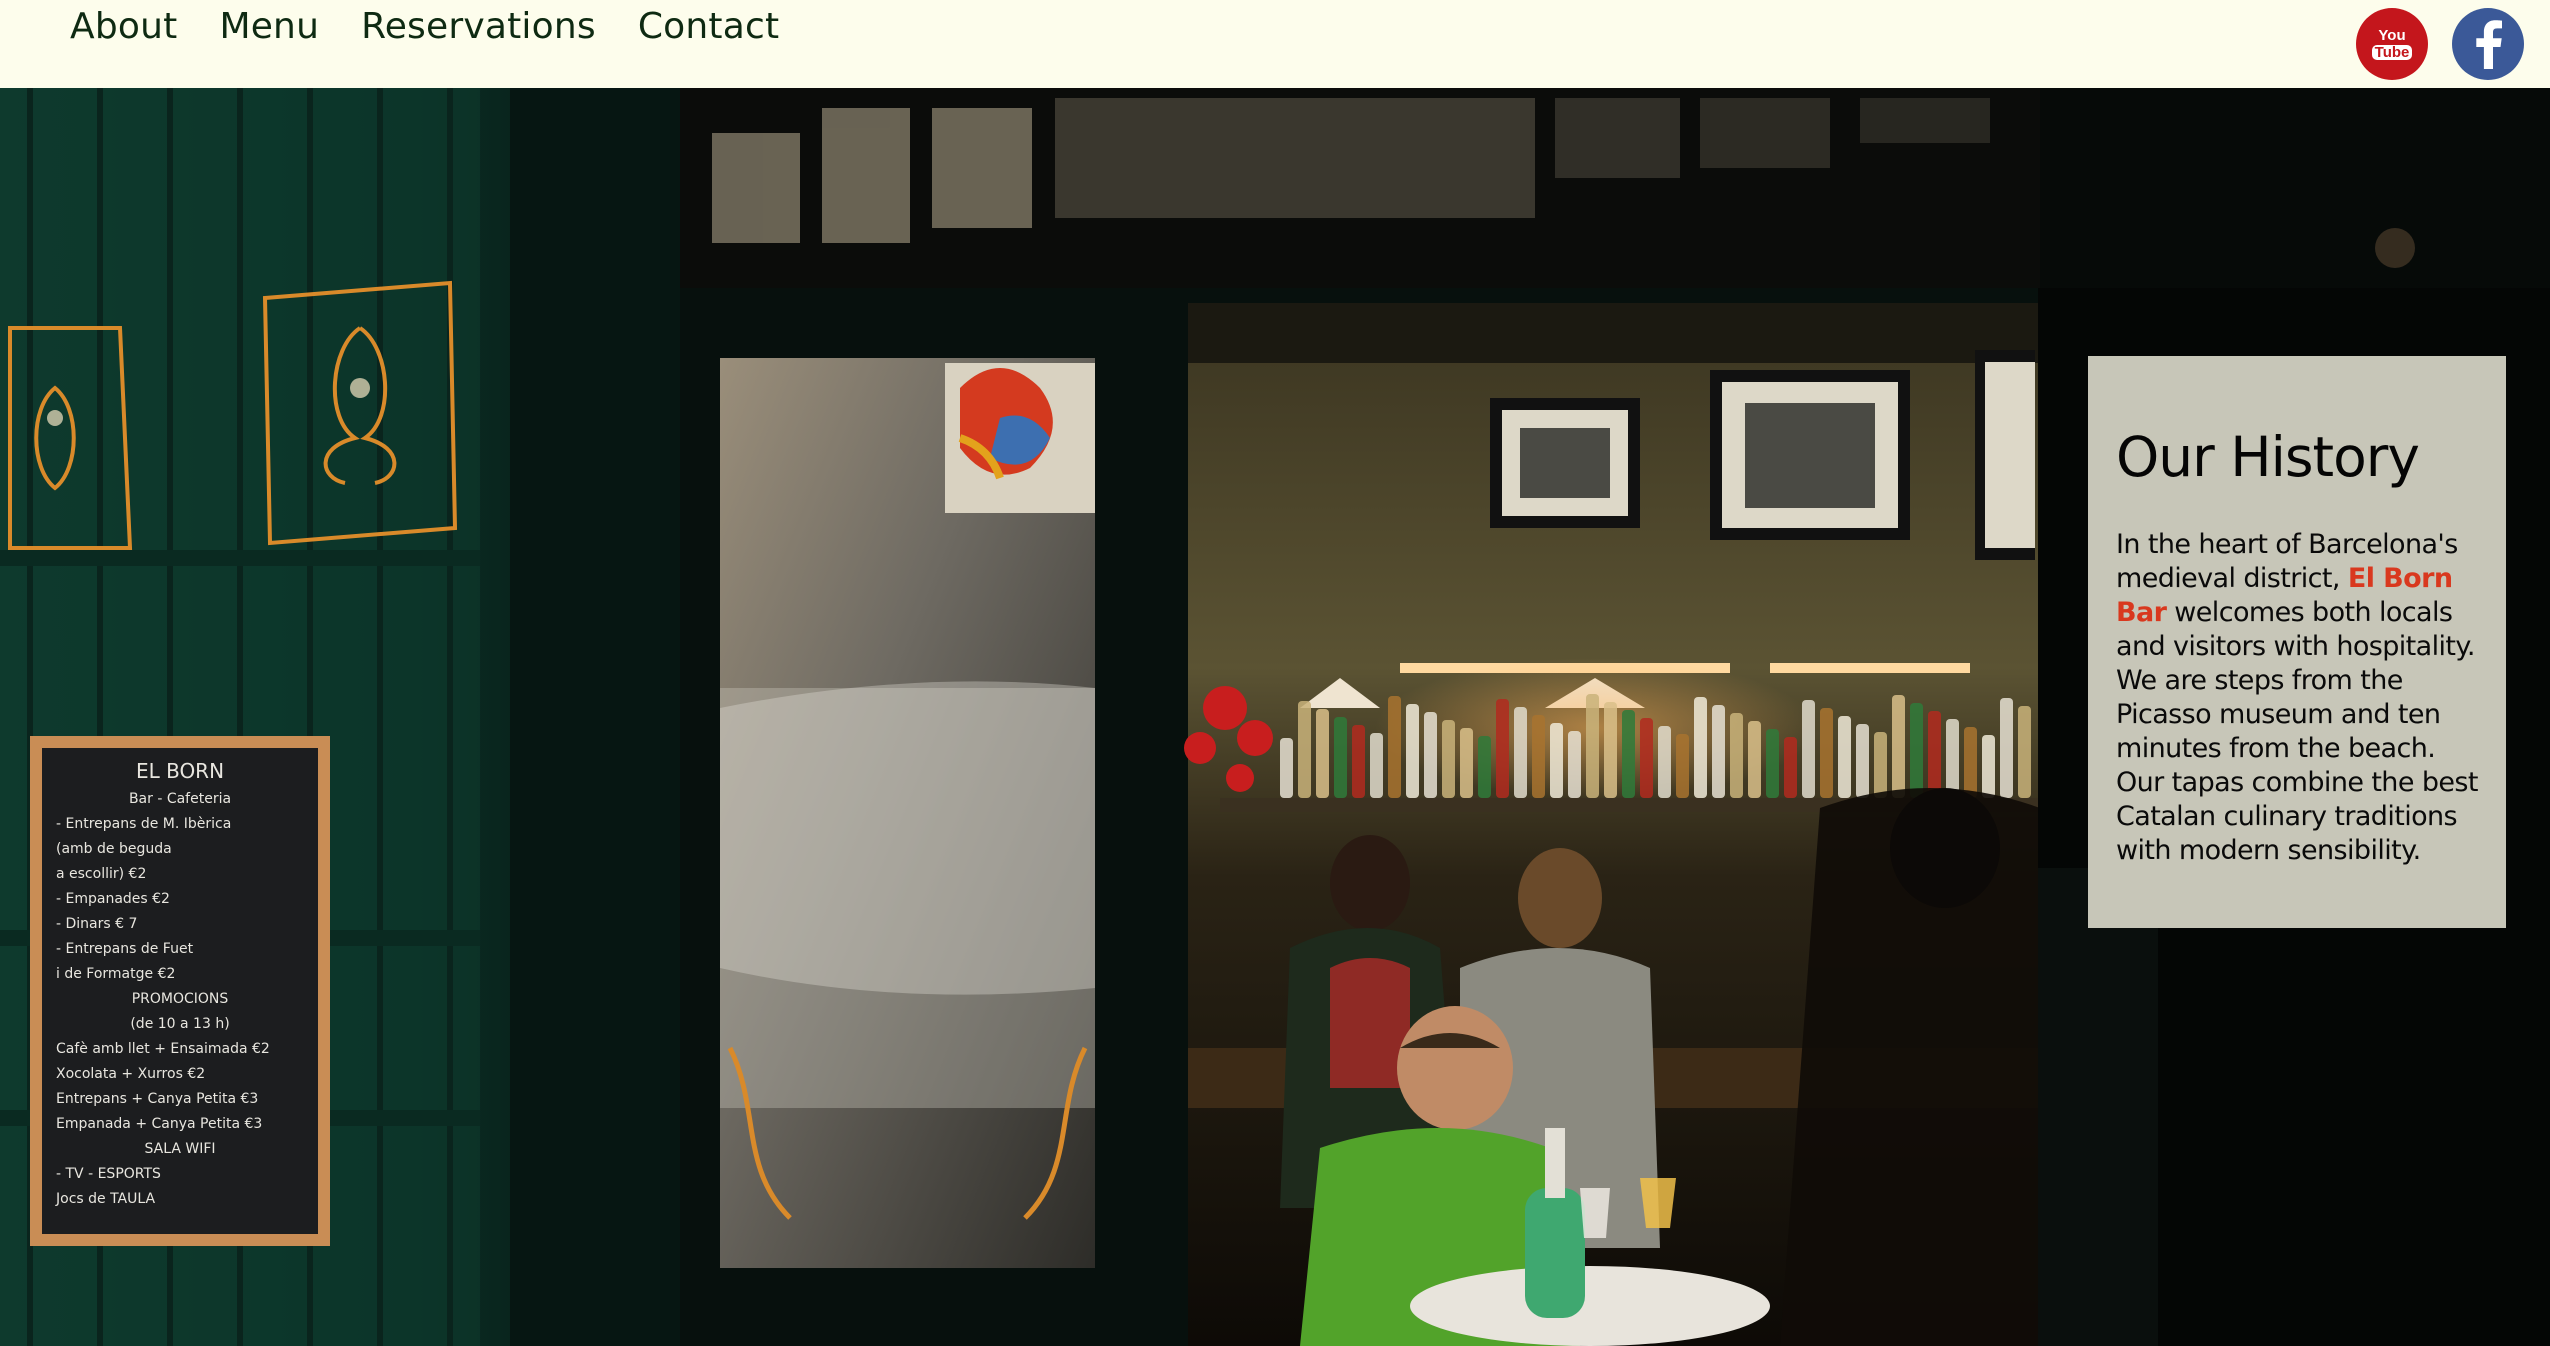  I want to click on chalkboard-line: Cafè amb llet + Ensaimada €2, so click(163, 1049).